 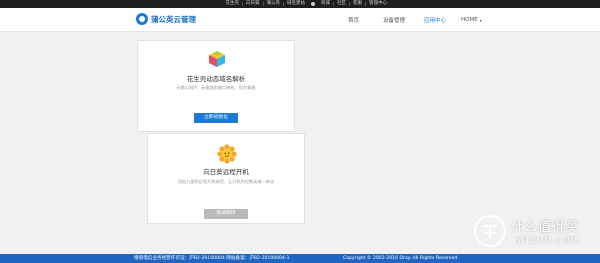 I want to click on logo-icon, so click(x=142, y=19).